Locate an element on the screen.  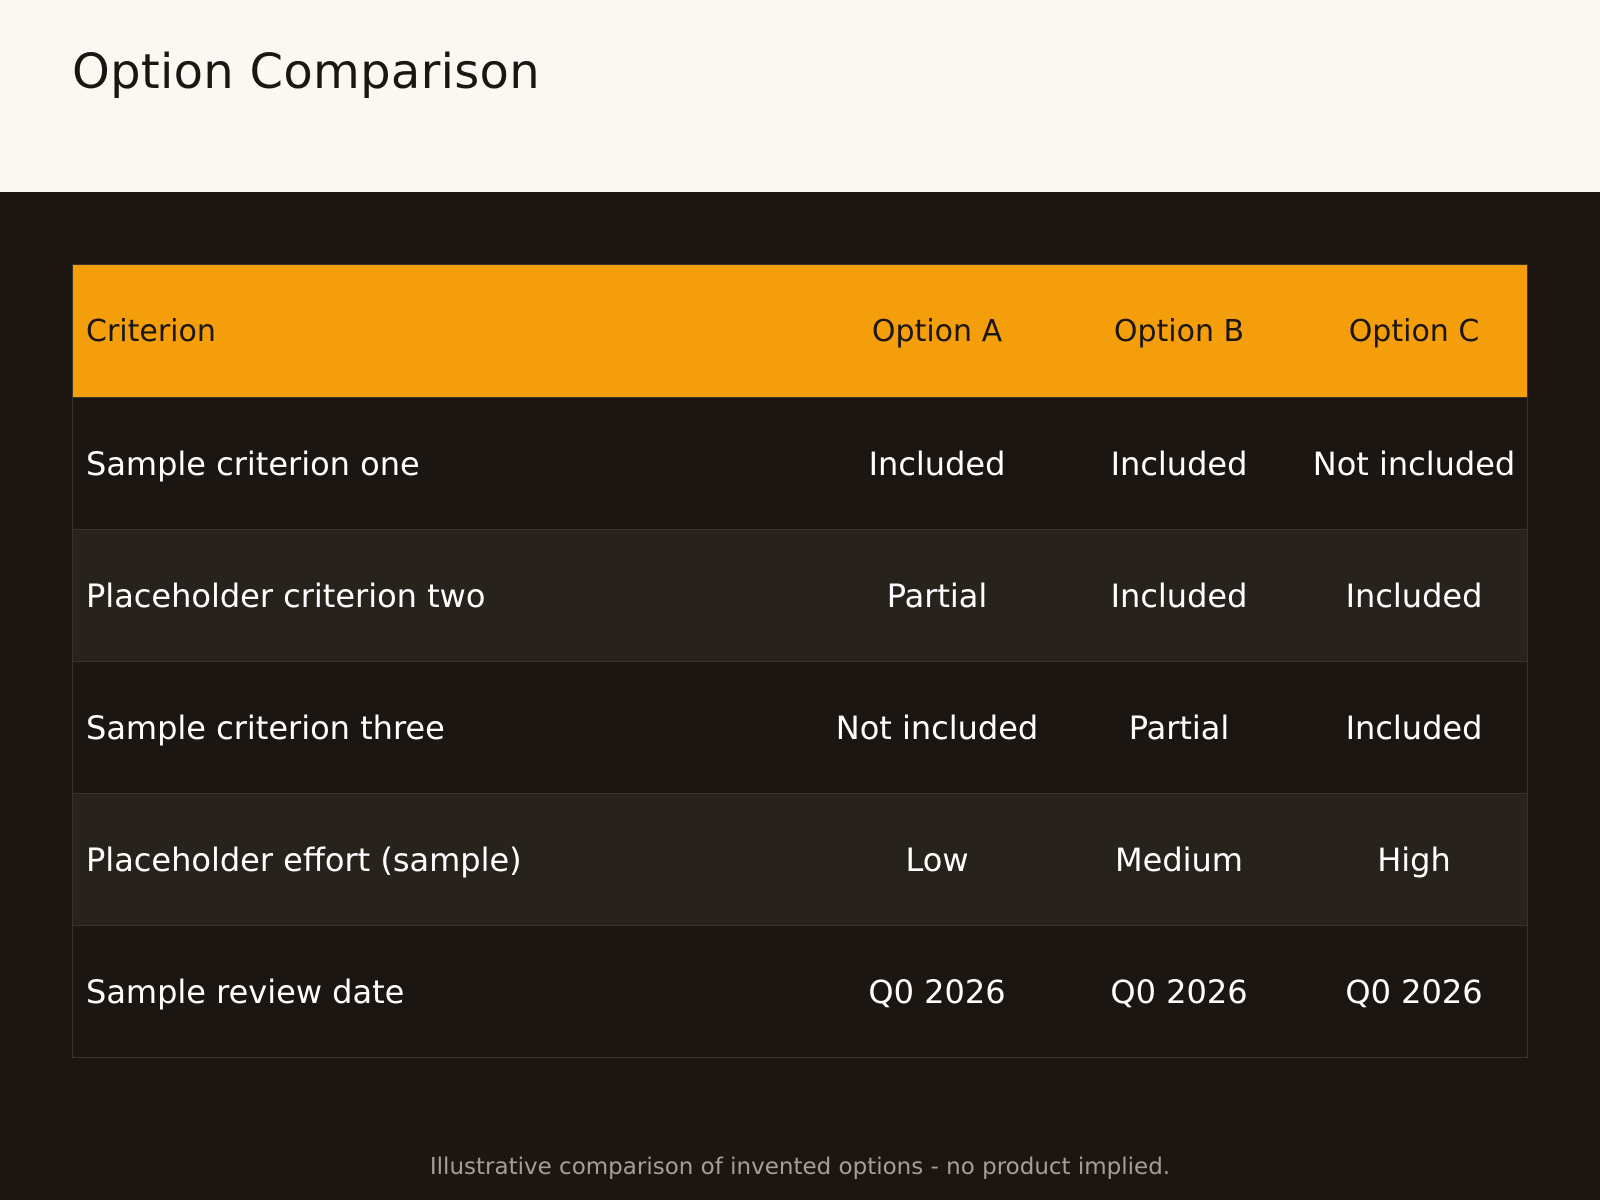
option-b-cell: Q0 2026 is located at coordinates (1179, 991).